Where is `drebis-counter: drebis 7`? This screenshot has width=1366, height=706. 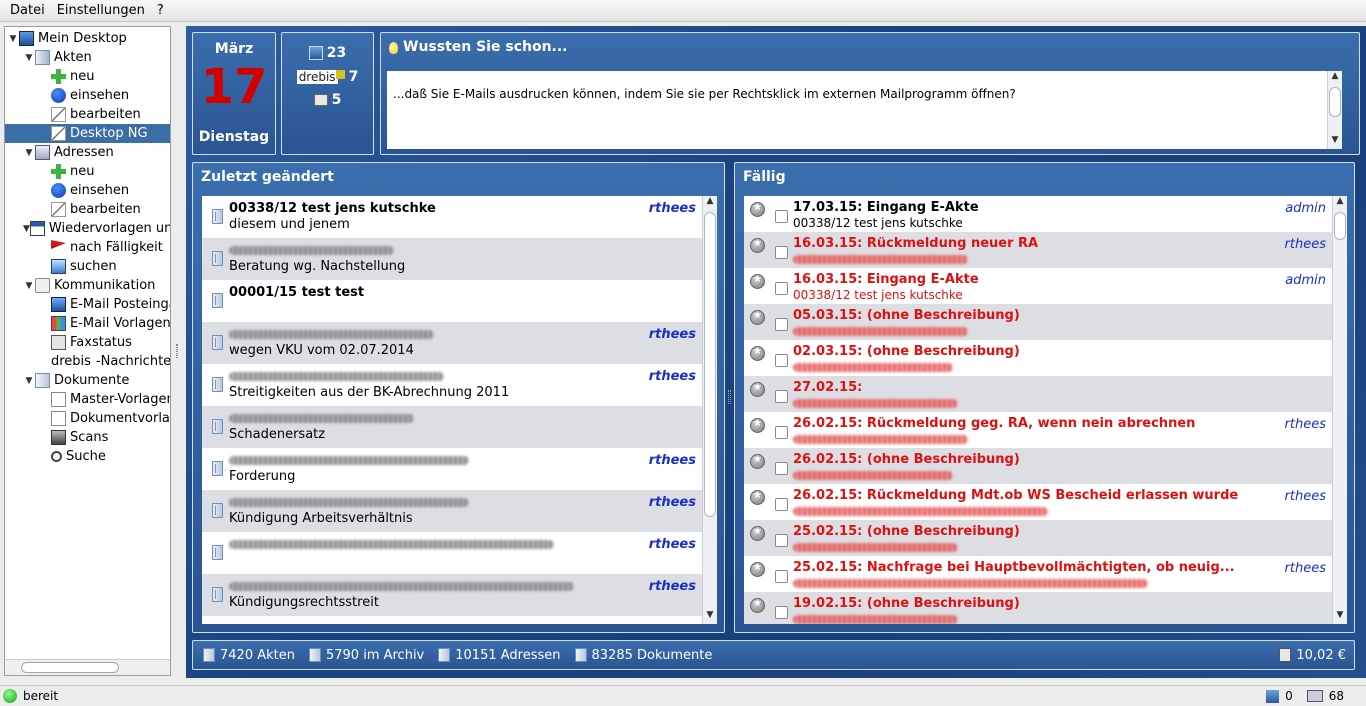 drebis-counter: drebis 7 is located at coordinates (327, 77).